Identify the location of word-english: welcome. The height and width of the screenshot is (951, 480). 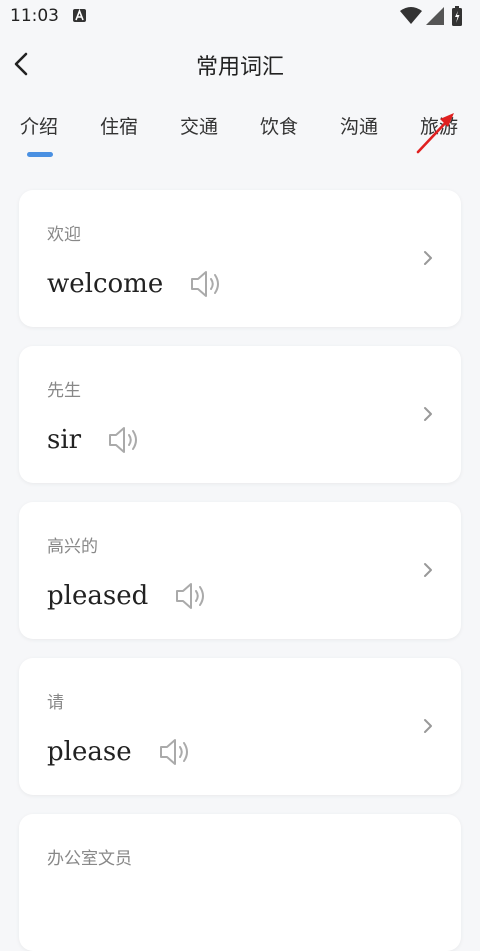
(105, 284).